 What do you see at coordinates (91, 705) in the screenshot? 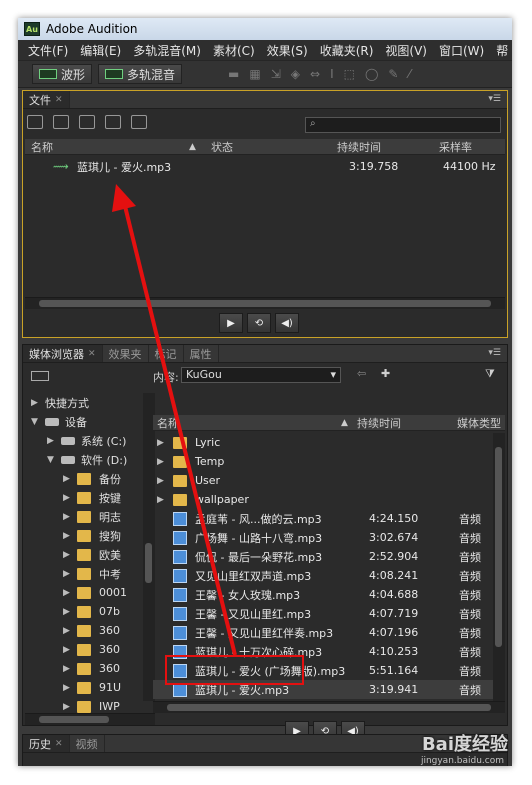
I see `tree-item: ▶ IWP` at bounding box center [91, 705].